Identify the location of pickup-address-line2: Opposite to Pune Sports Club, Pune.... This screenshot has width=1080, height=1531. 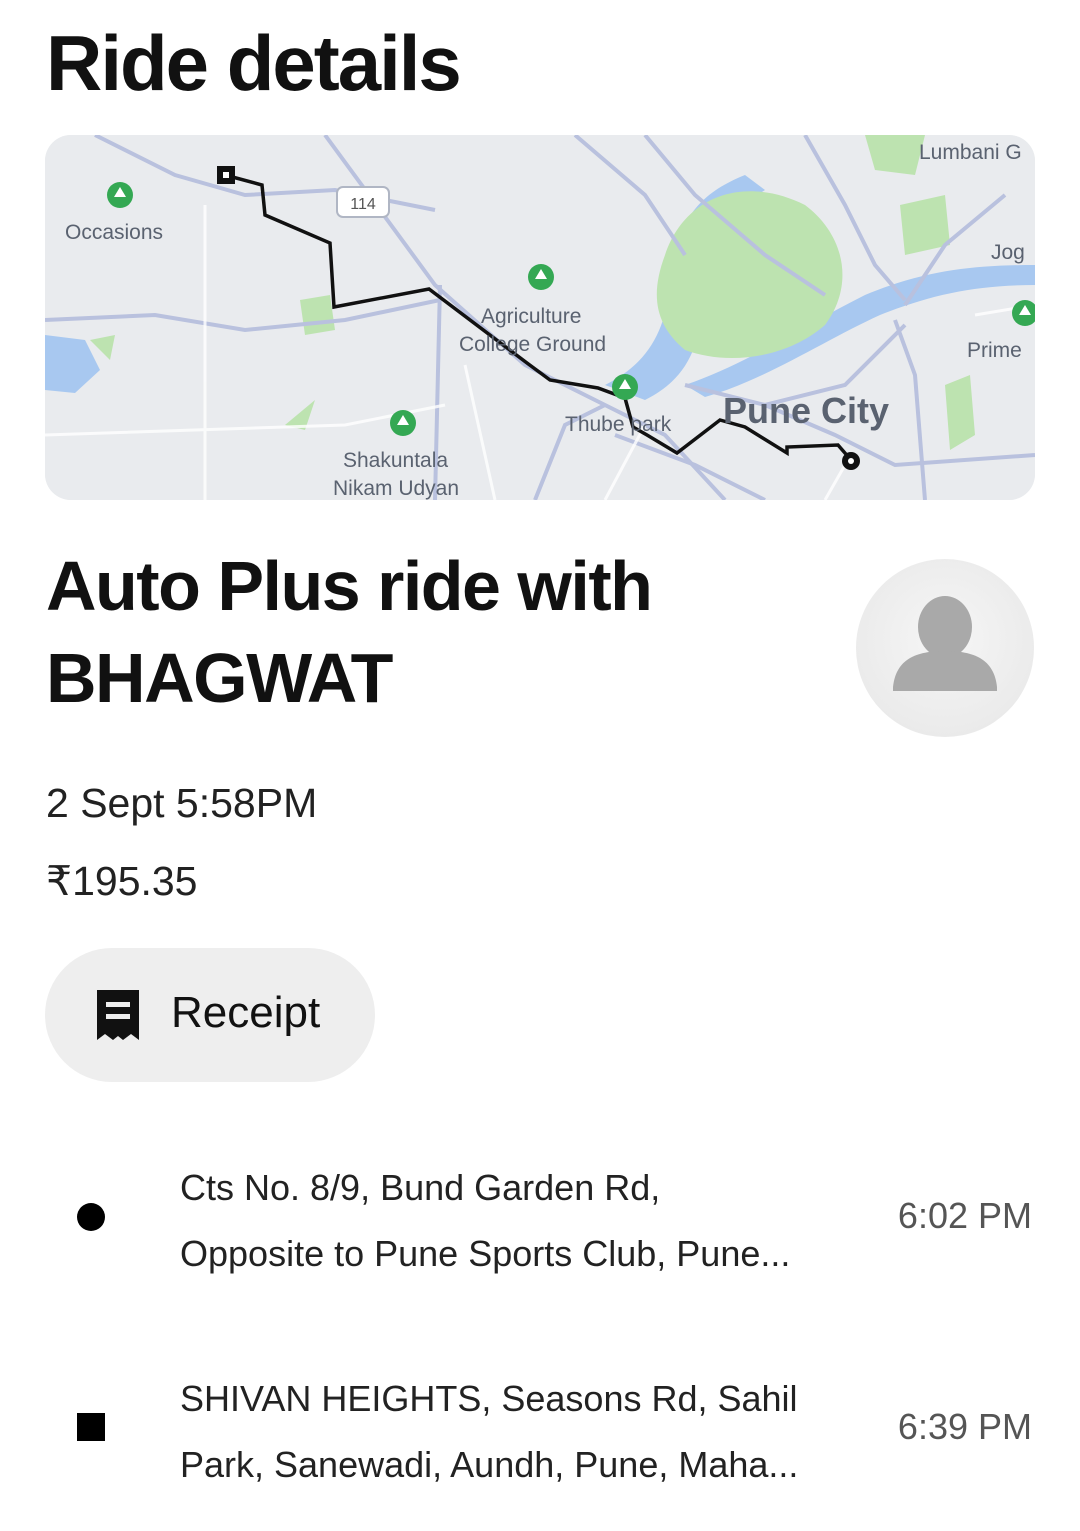
(485, 1253).